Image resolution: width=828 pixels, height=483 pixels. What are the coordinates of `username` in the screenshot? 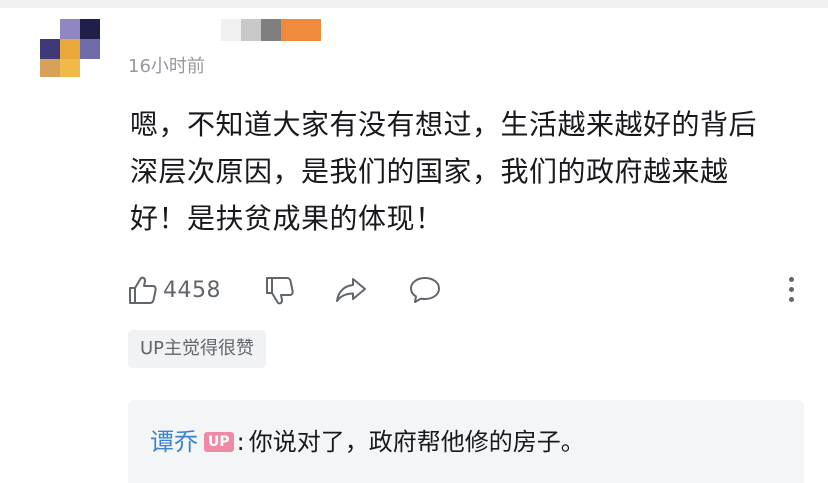 It's located at (271, 30).